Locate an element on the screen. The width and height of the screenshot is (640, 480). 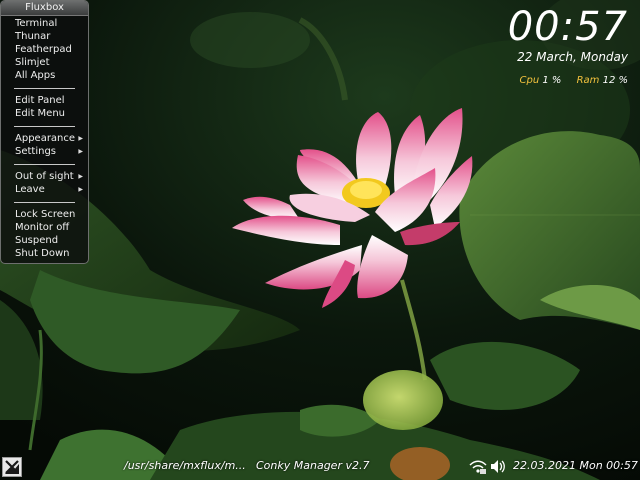
menu-item-label: Appearance is located at coordinates (45, 138).